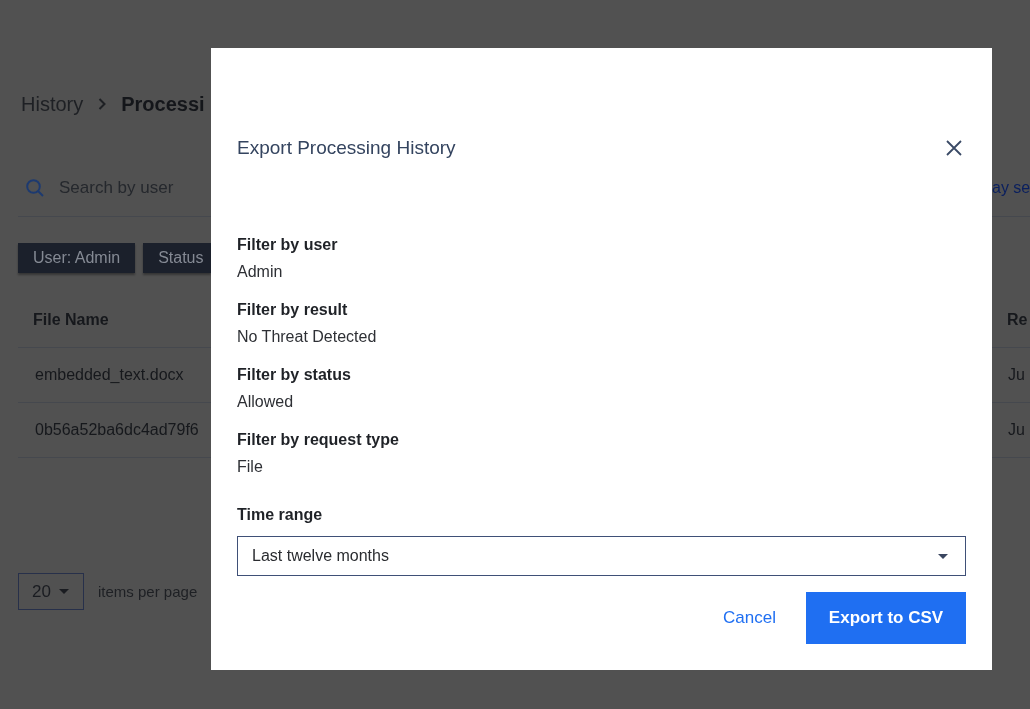  Describe the element at coordinates (102, 104) in the screenshot. I see `chevron-right-icon` at that location.